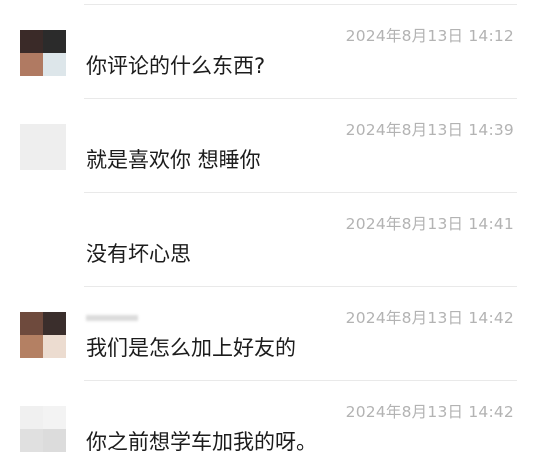 The height and width of the screenshot is (475, 535). Describe the element at coordinates (176, 66) in the screenshot. I see `comment-text: 你评论的什么东西?` at that location.